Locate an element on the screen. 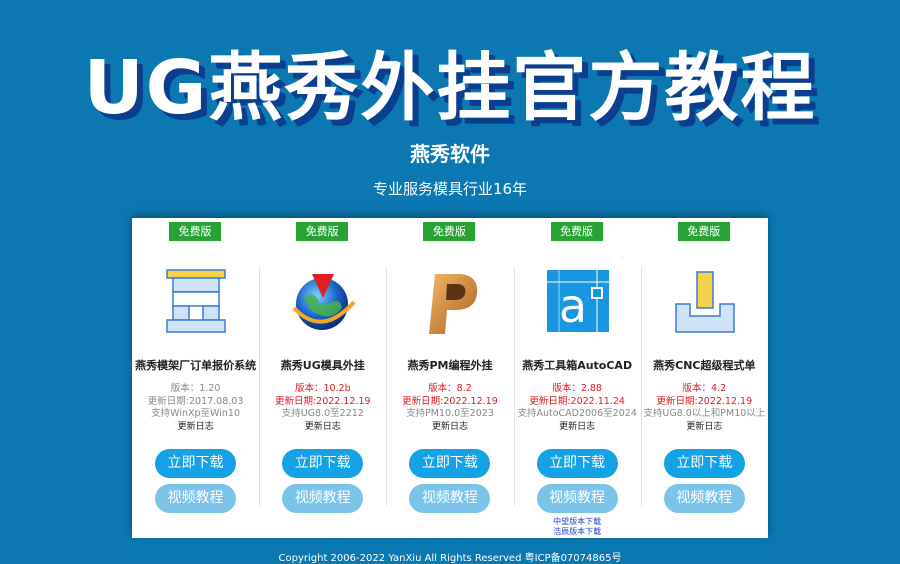  ug-globe-icon is located at coordinates (323, 302).